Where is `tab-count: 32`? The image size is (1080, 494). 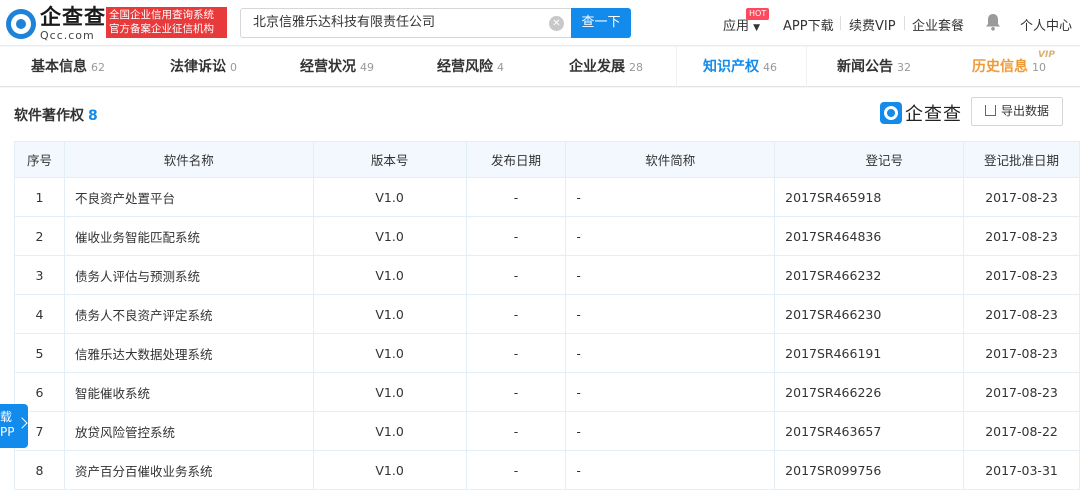 tab-count: 32 is located at coordinates (904, 67).